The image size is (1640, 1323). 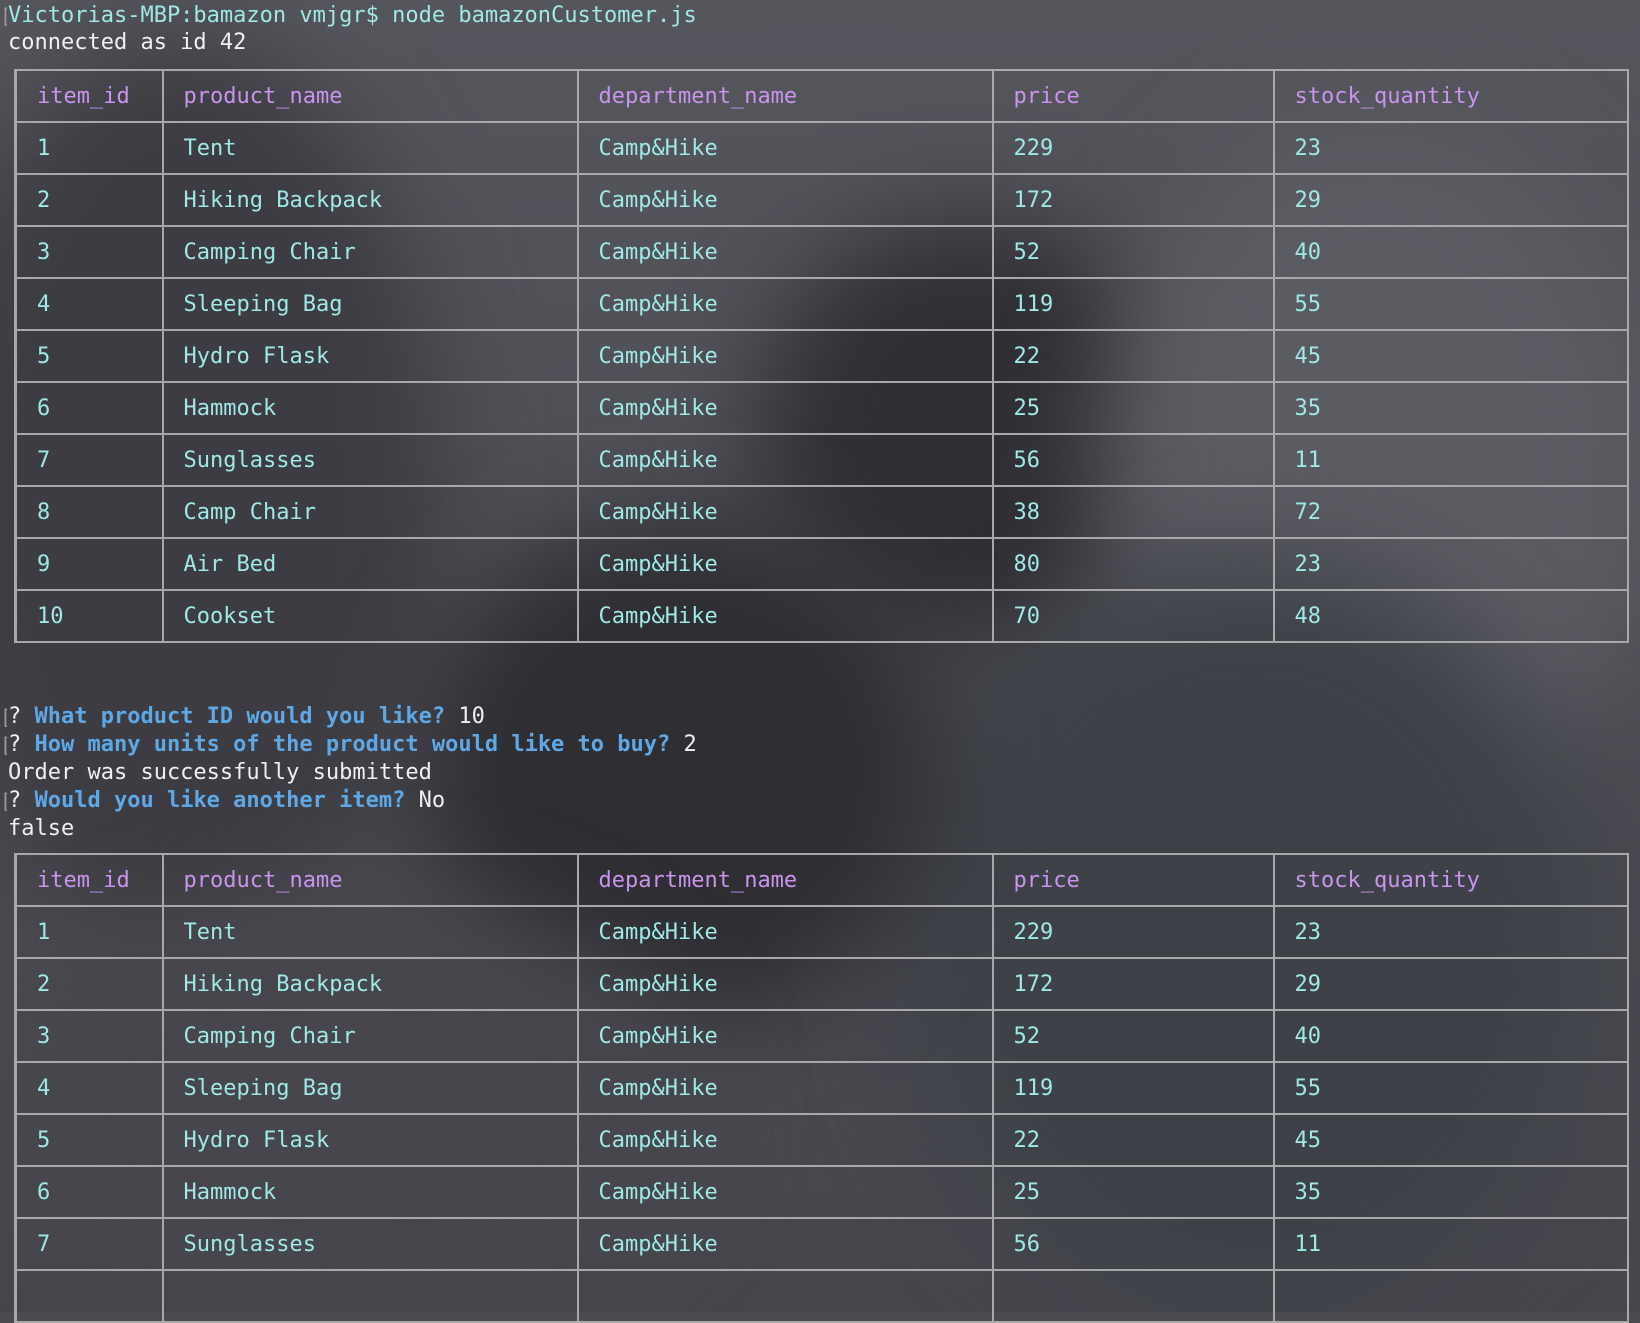 What do you see at coordinates (15, 716) in the screenshot?
I see `question-mark: ?` at bounding box center [15, 716].